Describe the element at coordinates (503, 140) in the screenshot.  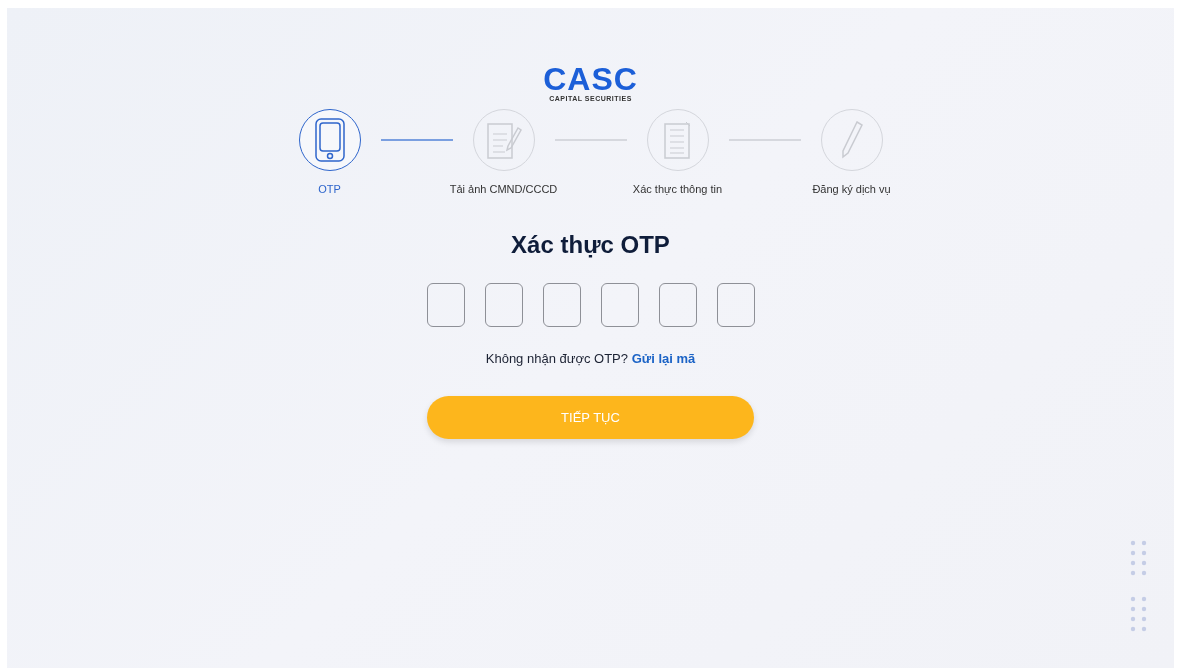
I see `document-pen-icon` at that location.